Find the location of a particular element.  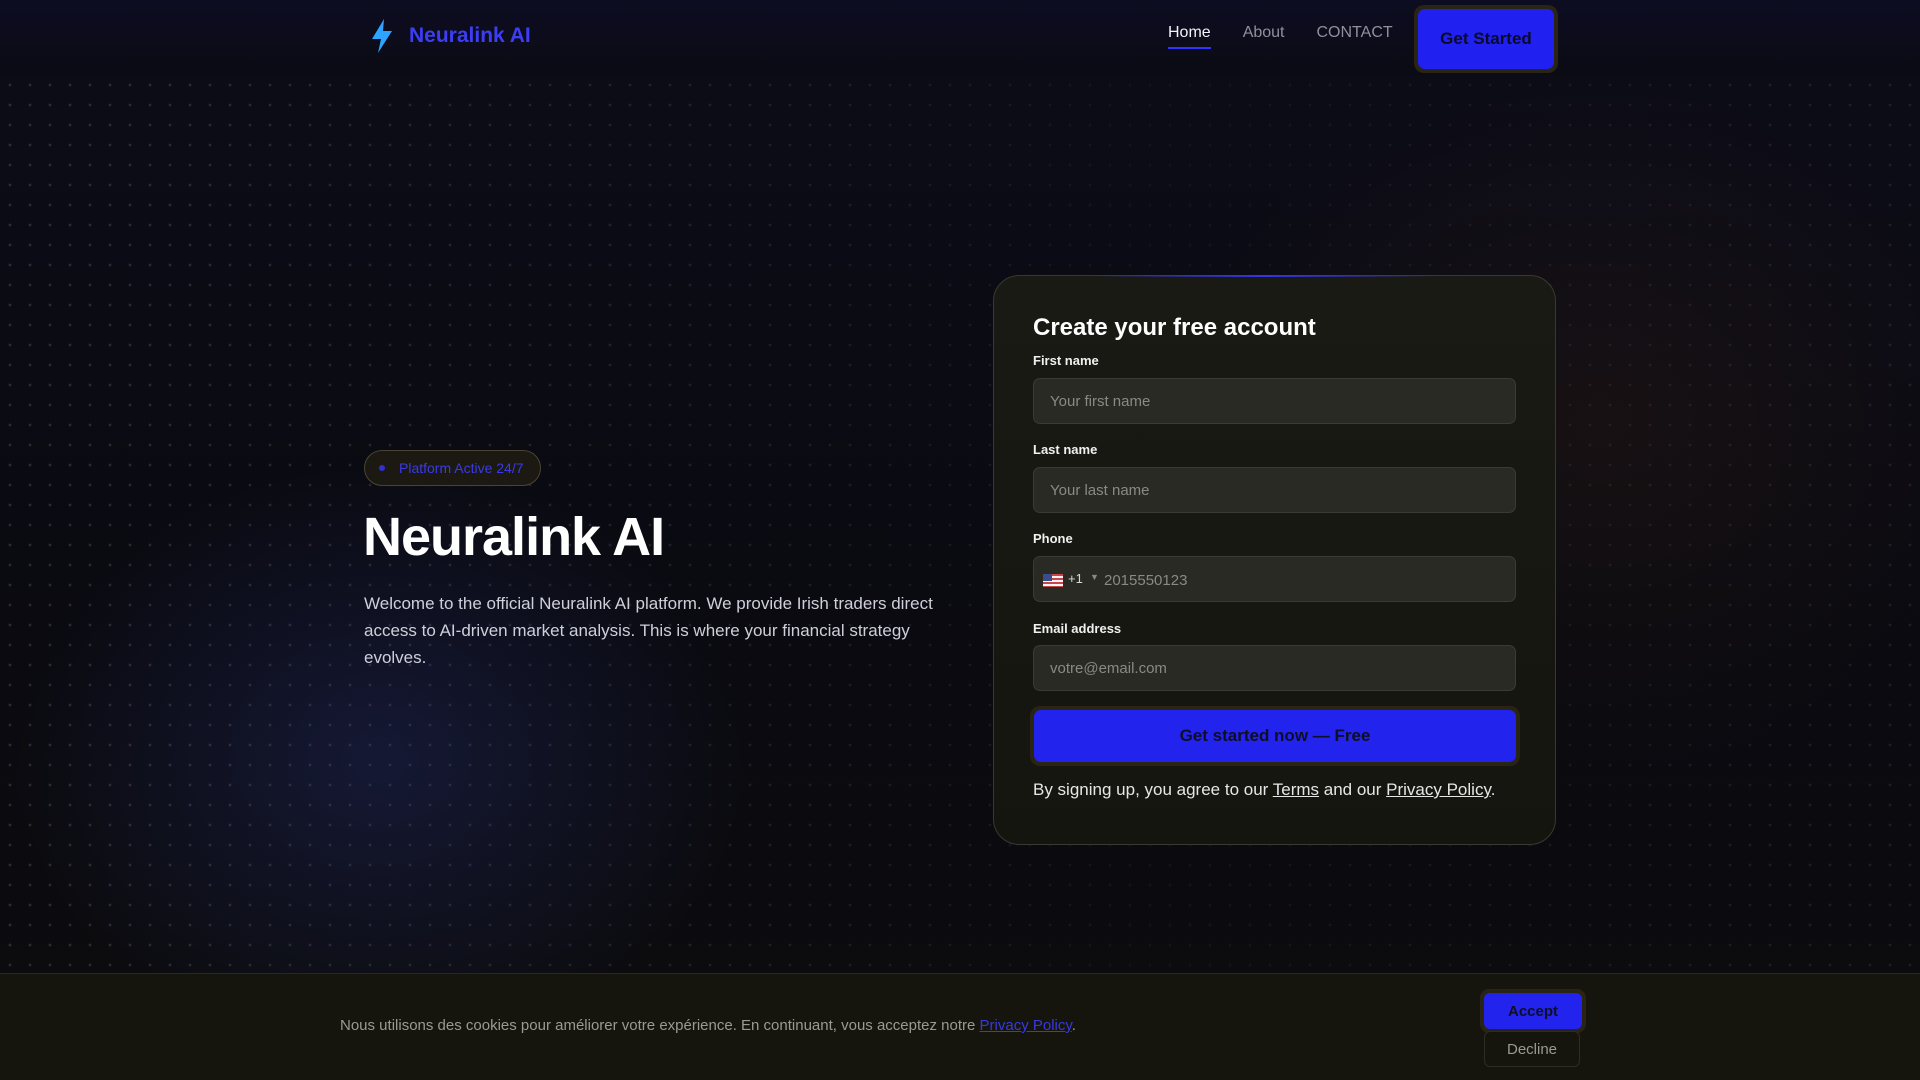

status-dot-icon is located at coordinates (382, 468).